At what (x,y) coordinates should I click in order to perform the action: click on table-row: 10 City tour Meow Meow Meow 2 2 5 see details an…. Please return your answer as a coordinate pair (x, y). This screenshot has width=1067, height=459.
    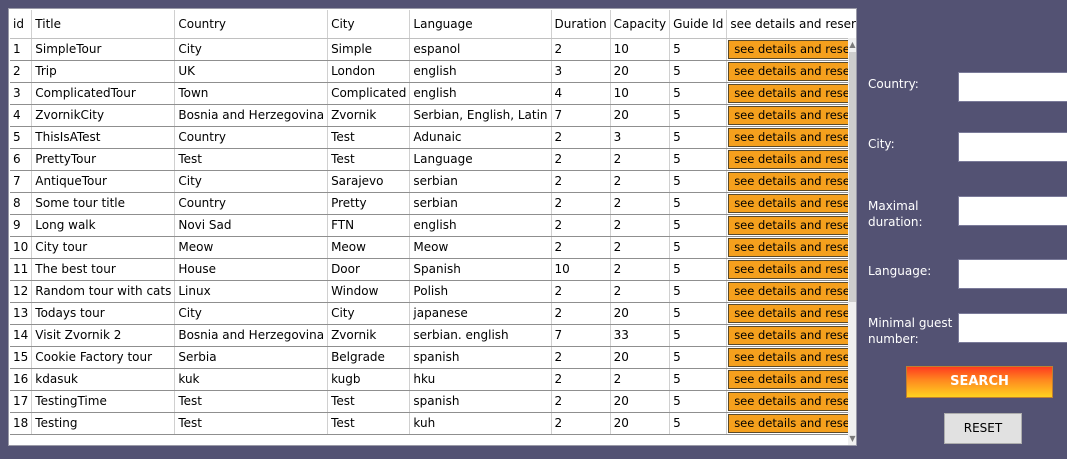
    Looking at the image, I should click on (433, 247).